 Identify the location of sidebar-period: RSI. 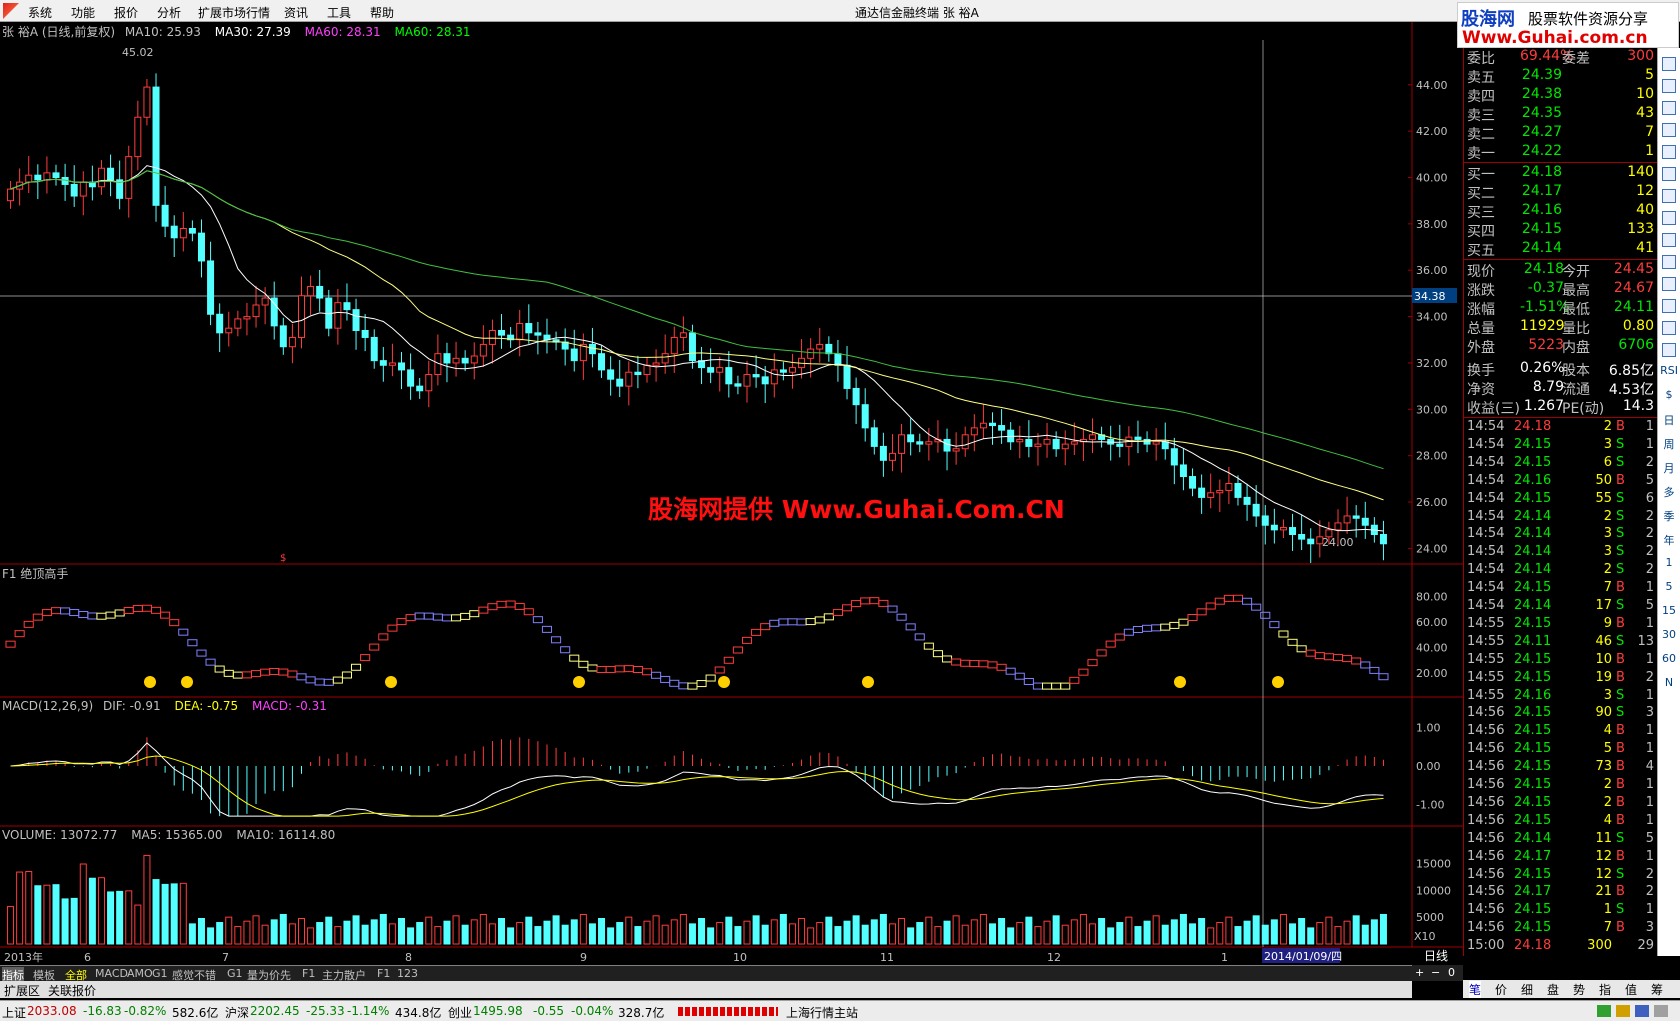
(1669, 375).